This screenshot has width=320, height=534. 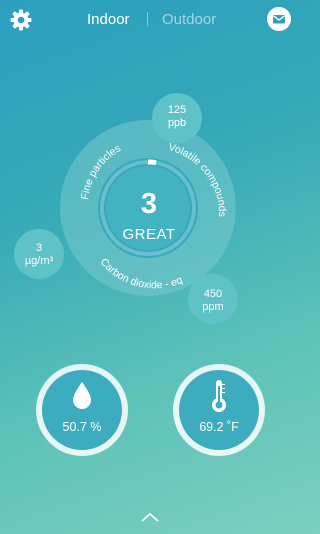 I want to click on temperature-value: 69.2 ˚F, so click(x=219, y=427).